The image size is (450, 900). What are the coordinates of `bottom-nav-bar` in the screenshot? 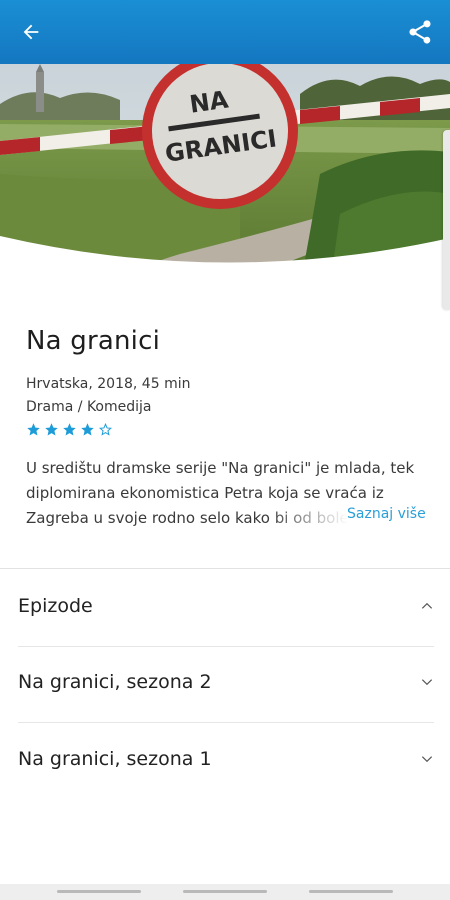 It's located at (225, 892).